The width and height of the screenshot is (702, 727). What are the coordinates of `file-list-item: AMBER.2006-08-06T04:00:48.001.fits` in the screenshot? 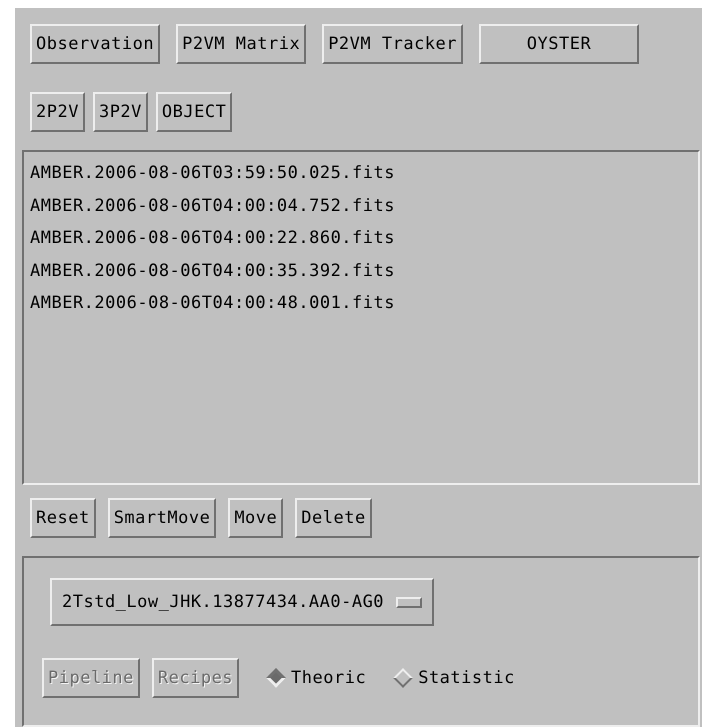 It's located at (361, 303).